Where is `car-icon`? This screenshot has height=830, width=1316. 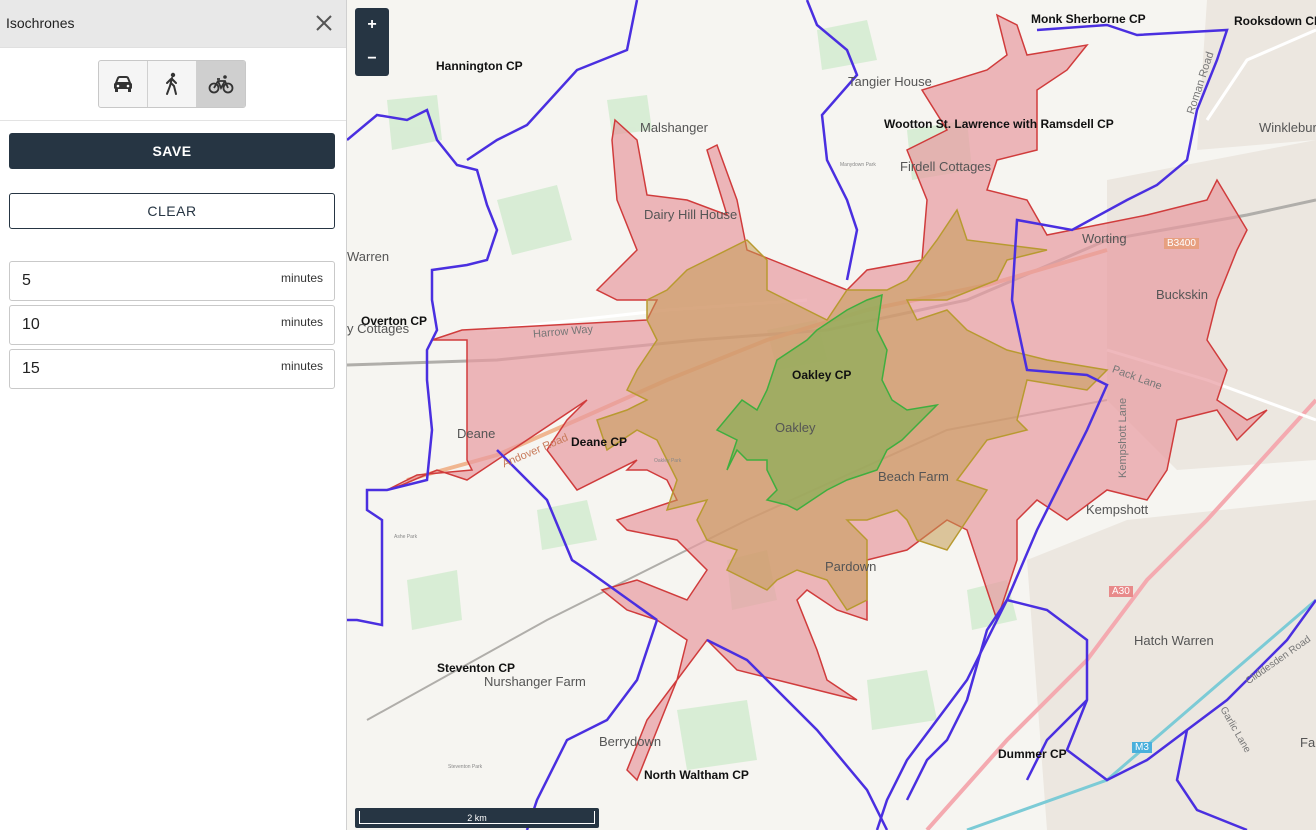 car-icon is located at coordinates (123, 84).